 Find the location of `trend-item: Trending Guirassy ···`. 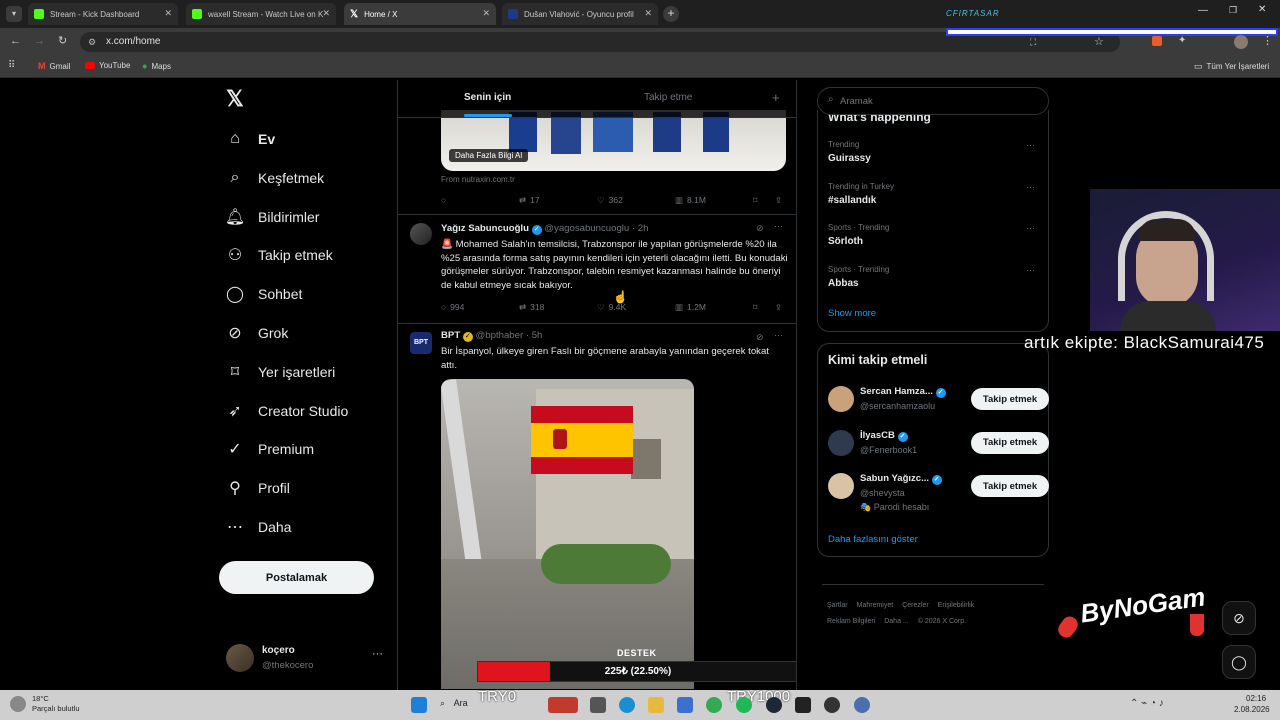

trend-item: Trending Guirassy ··· is located at coordinates (933, 157).